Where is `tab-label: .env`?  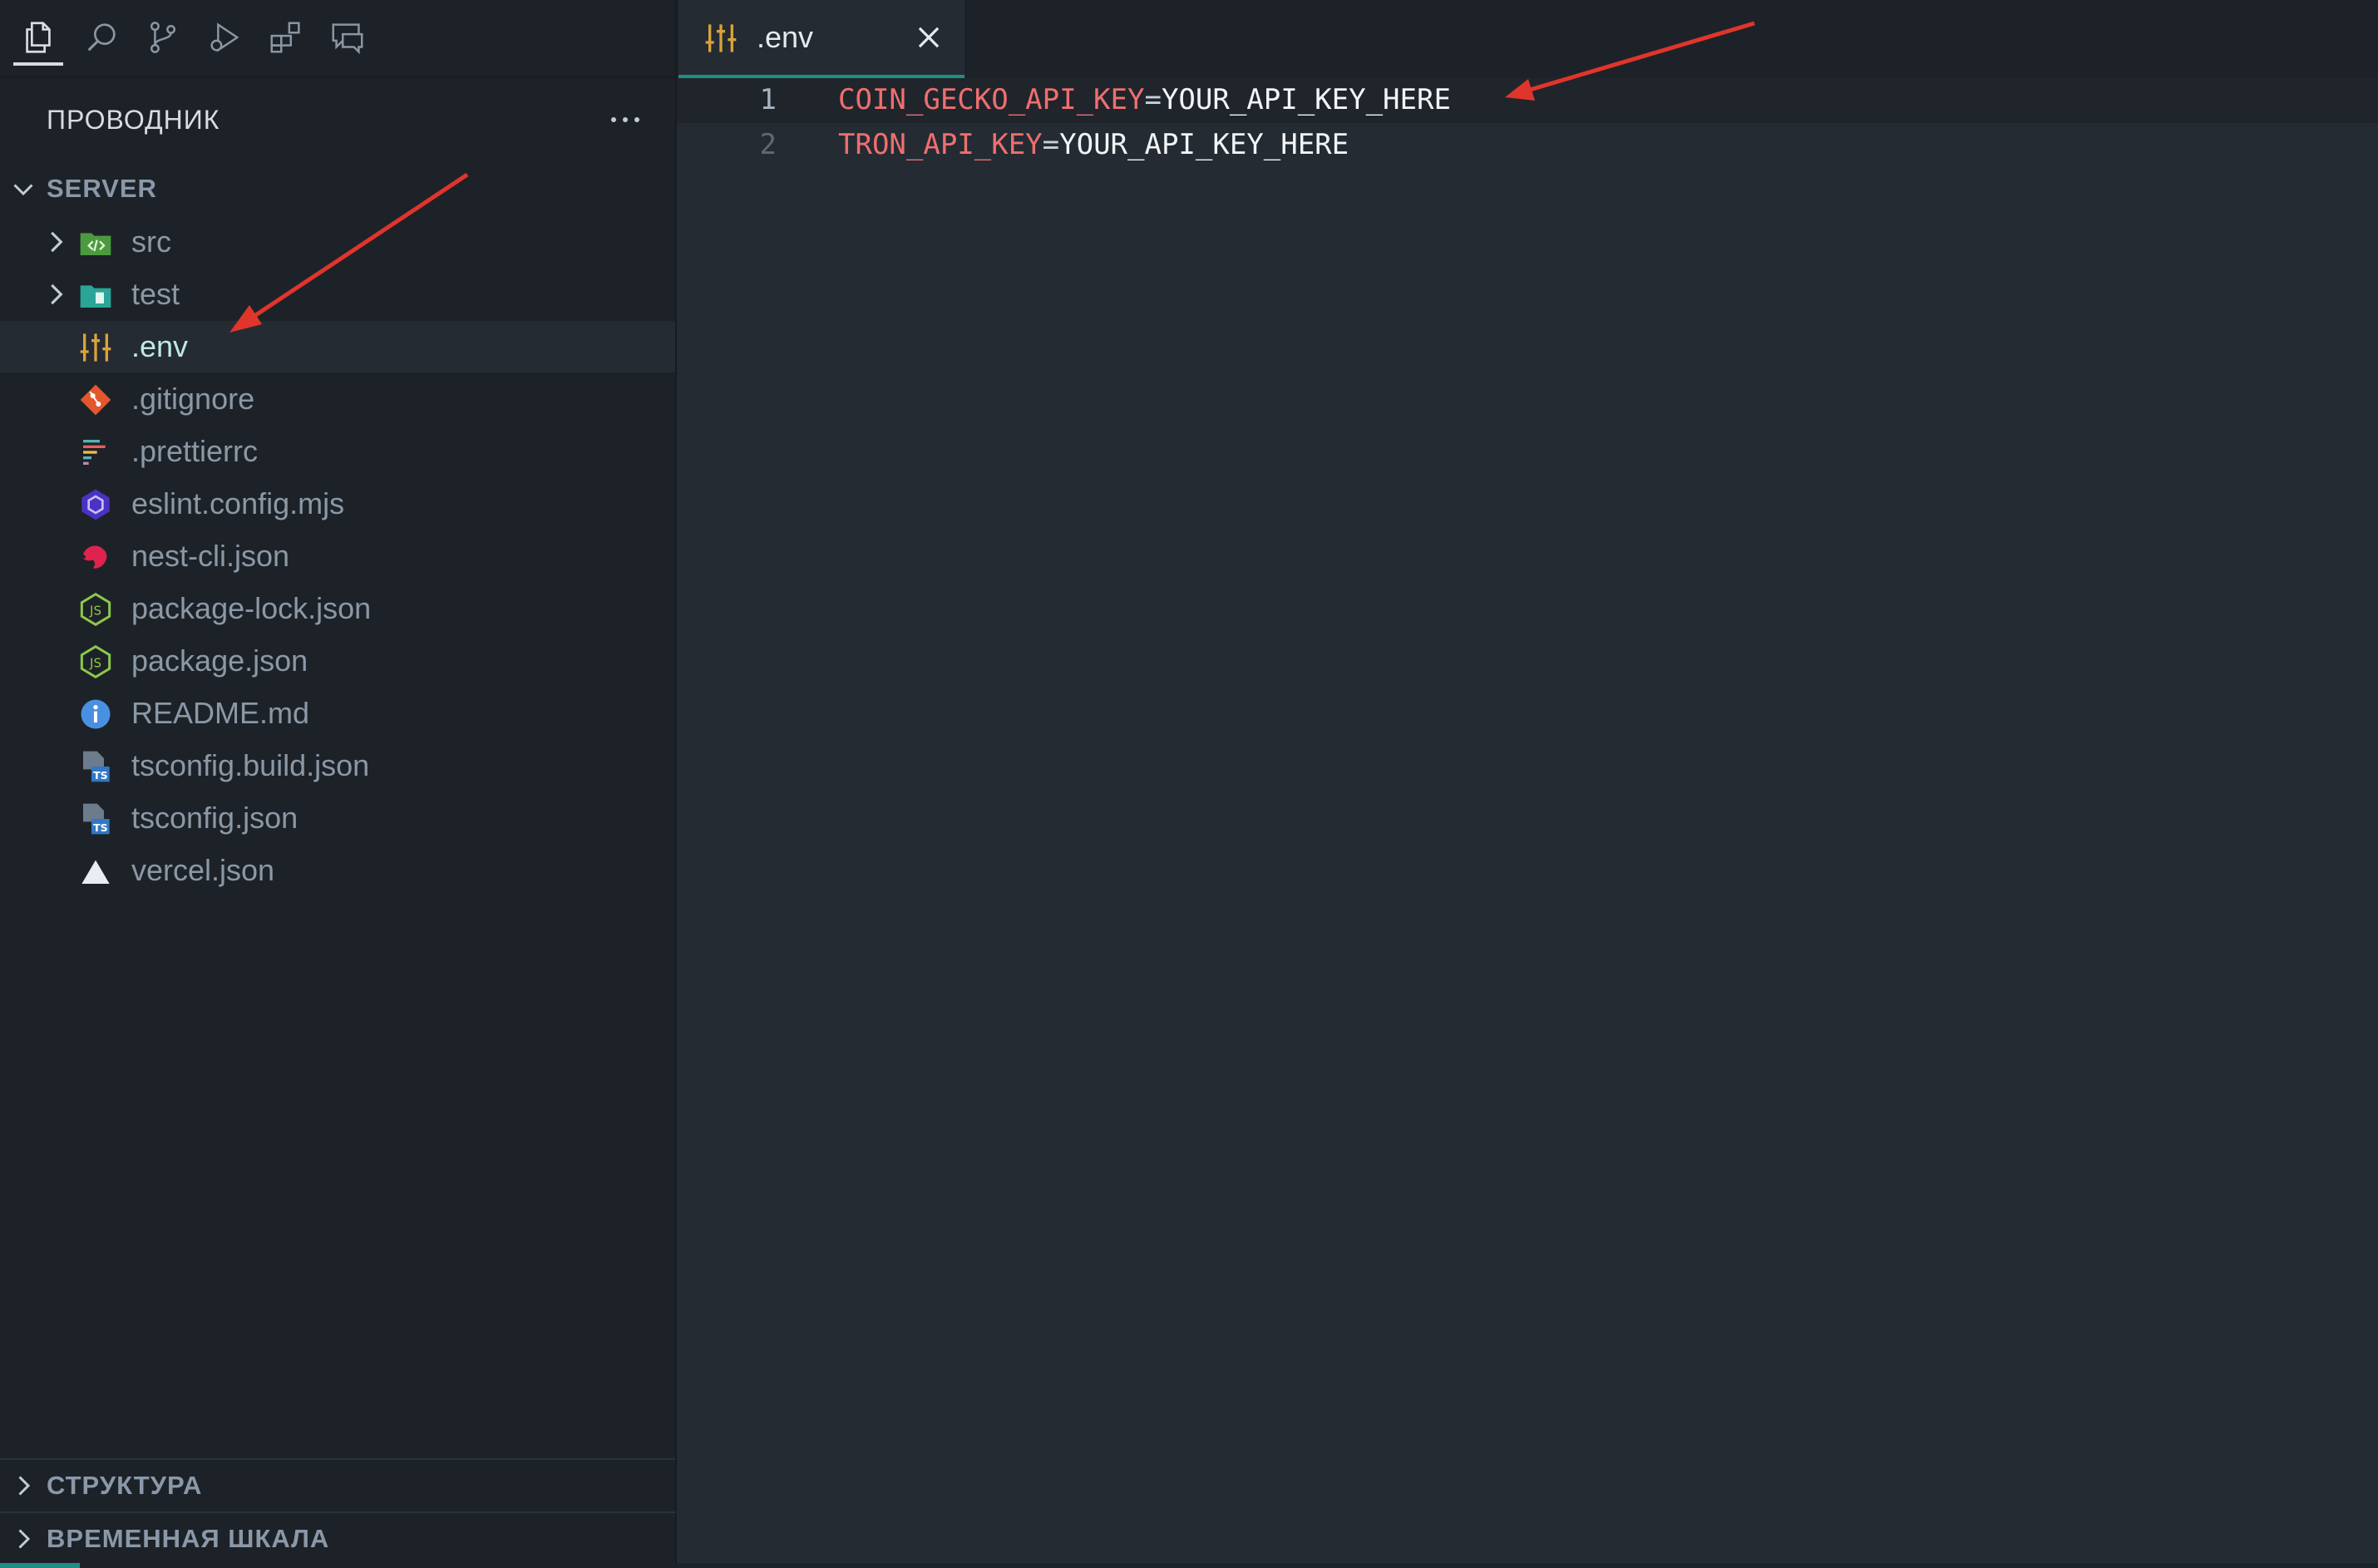
tab-label: .env is located at coordinates (785, 37).